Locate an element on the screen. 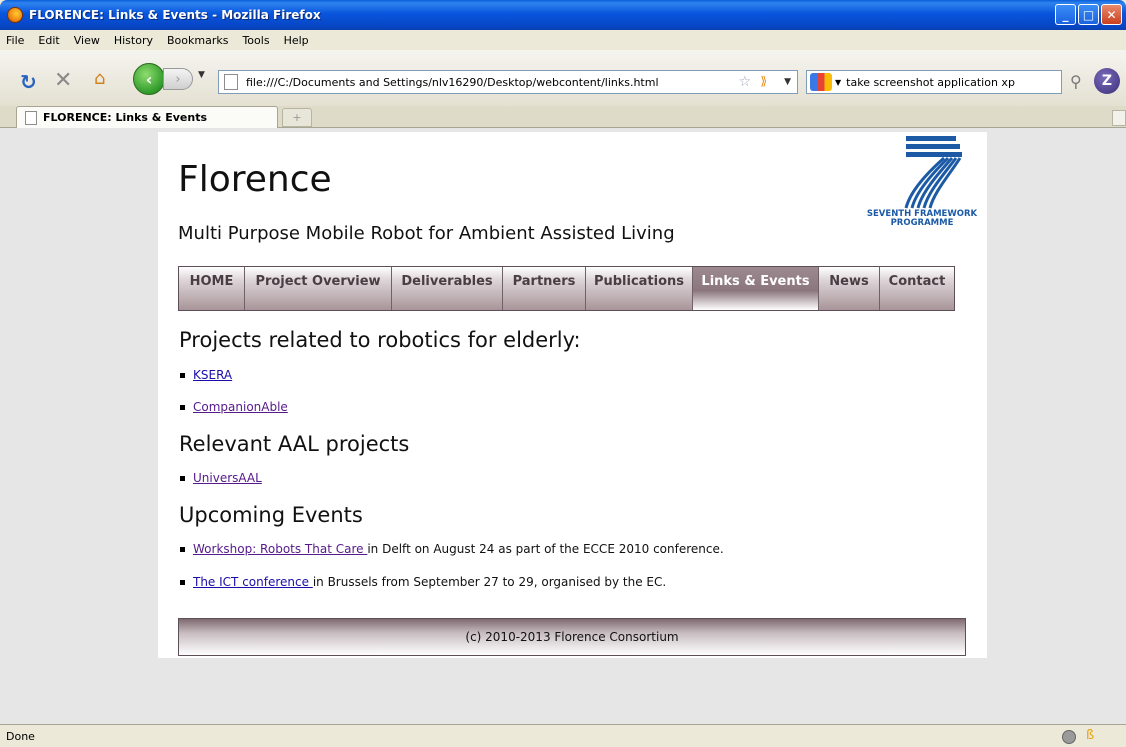  close-button: ✕ is located at coordinates (1111, 14).